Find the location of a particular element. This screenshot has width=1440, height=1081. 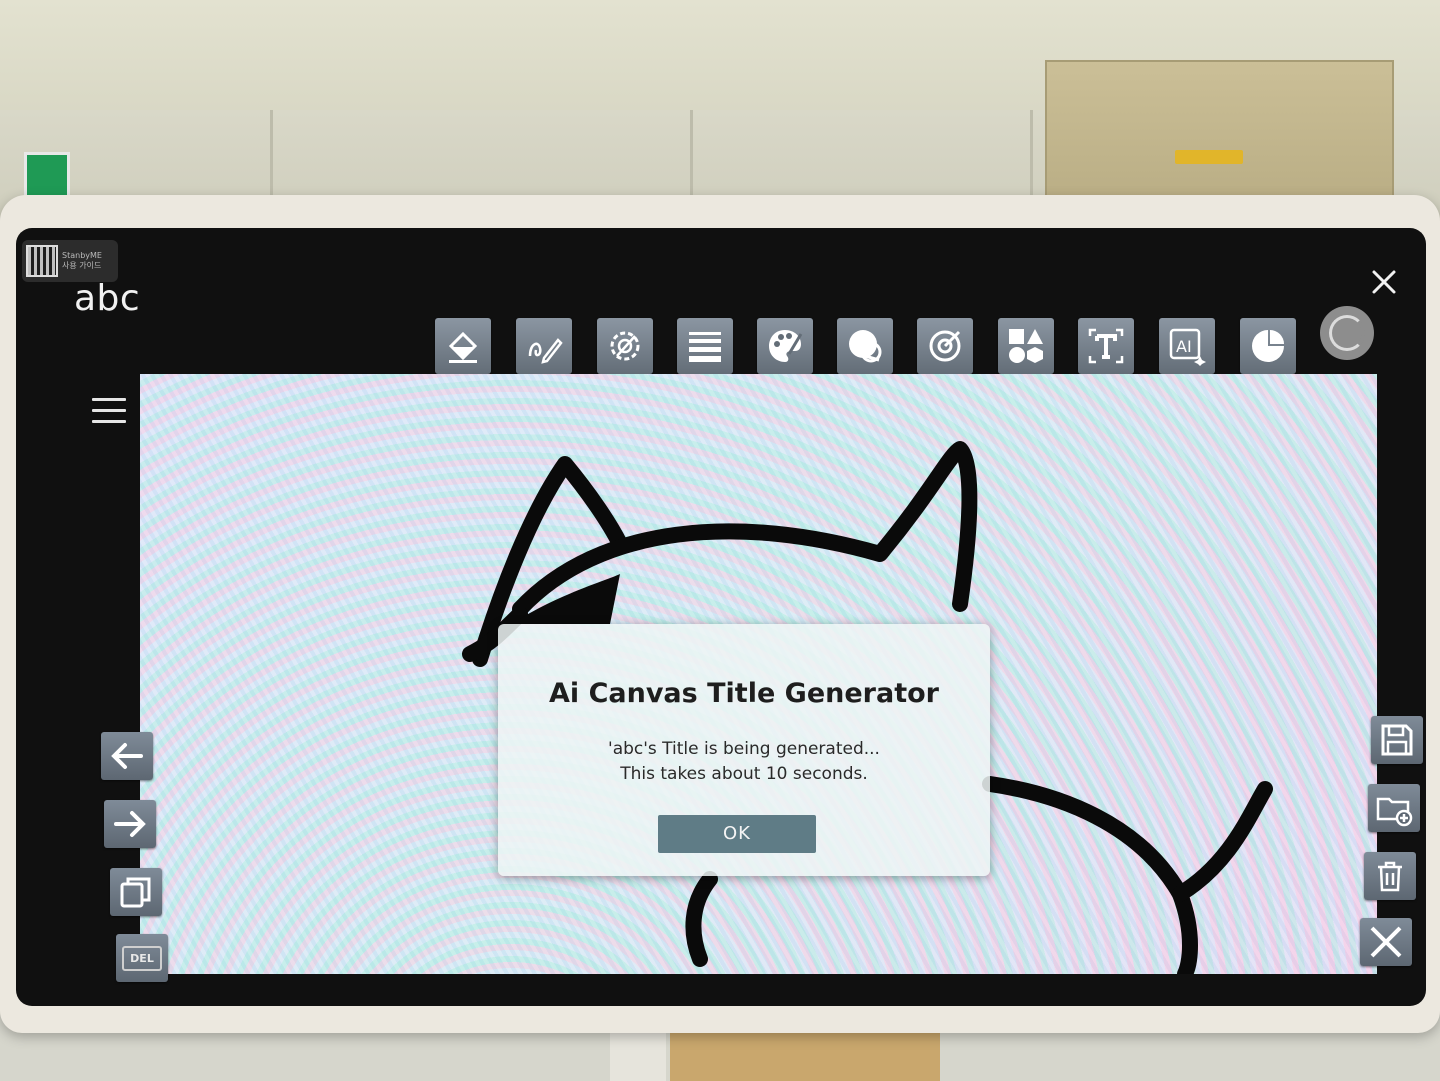

del-label: DEL is located at coordinates (142, 958).